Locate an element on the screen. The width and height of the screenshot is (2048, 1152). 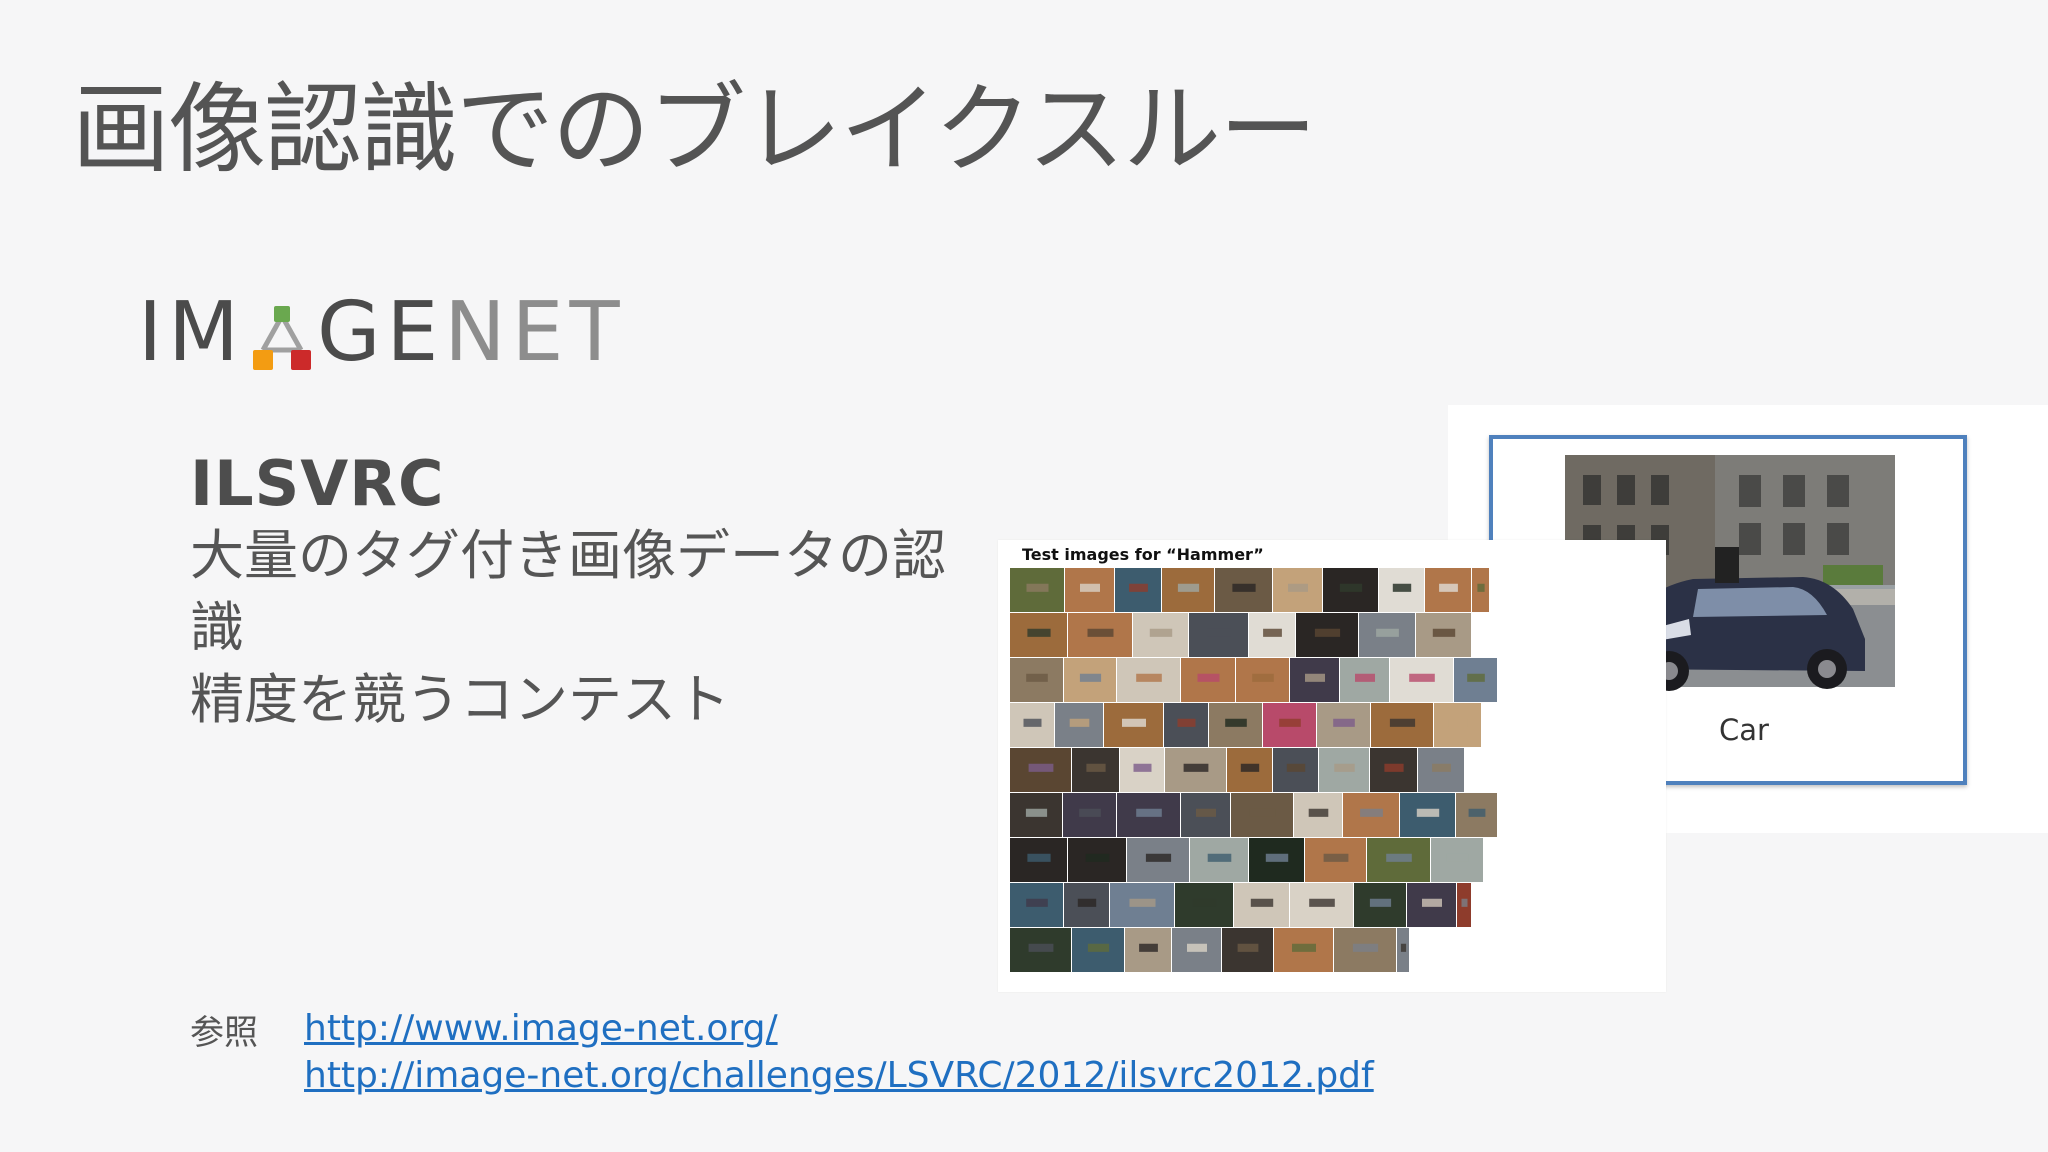
logo-text-prefix: IM is located at coordinates (191, 332).